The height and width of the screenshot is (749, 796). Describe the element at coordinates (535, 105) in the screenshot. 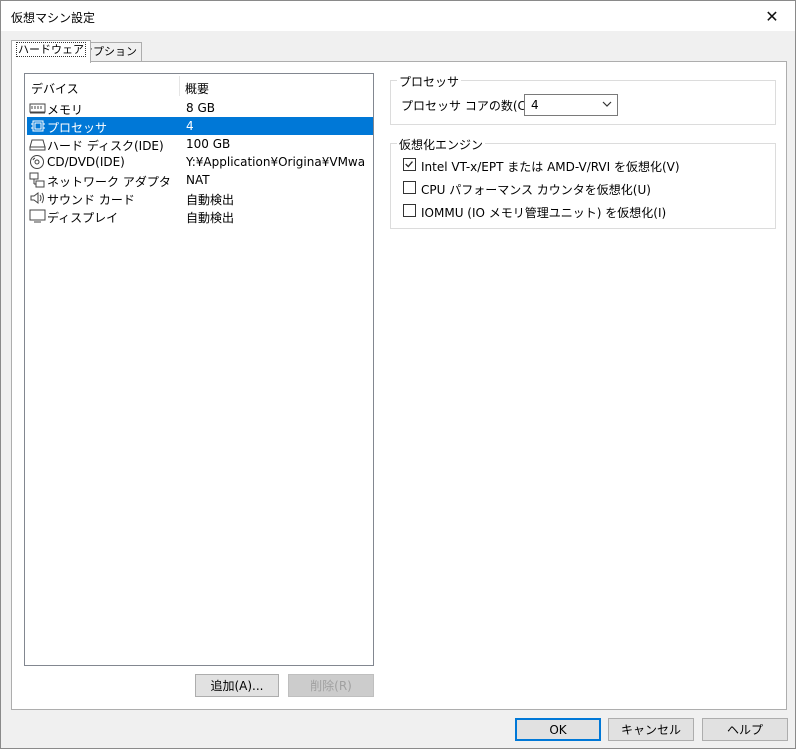

I see `processor-cores-value: 4` at that location.